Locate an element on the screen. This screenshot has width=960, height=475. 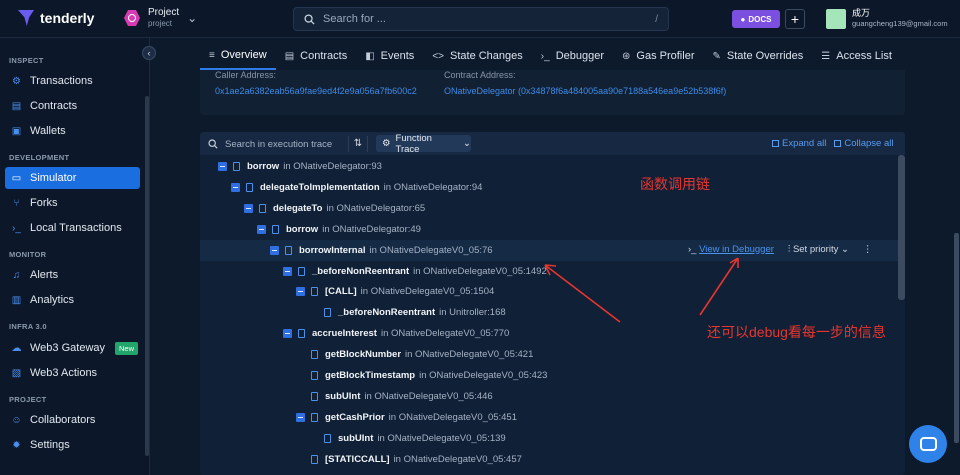
sidebar-item-transactions: ⚙ Transactions is located at coordinates (72, 81).